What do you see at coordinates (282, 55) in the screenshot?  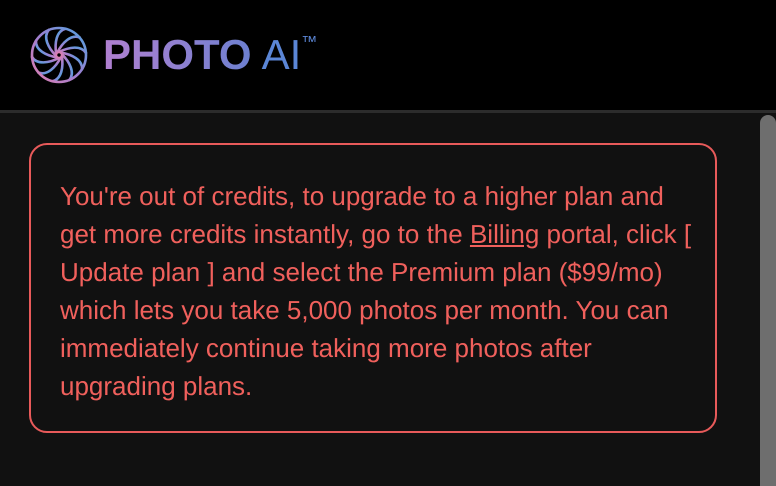 I see `brand-suffix: AI` at bounding box center [282, 55].